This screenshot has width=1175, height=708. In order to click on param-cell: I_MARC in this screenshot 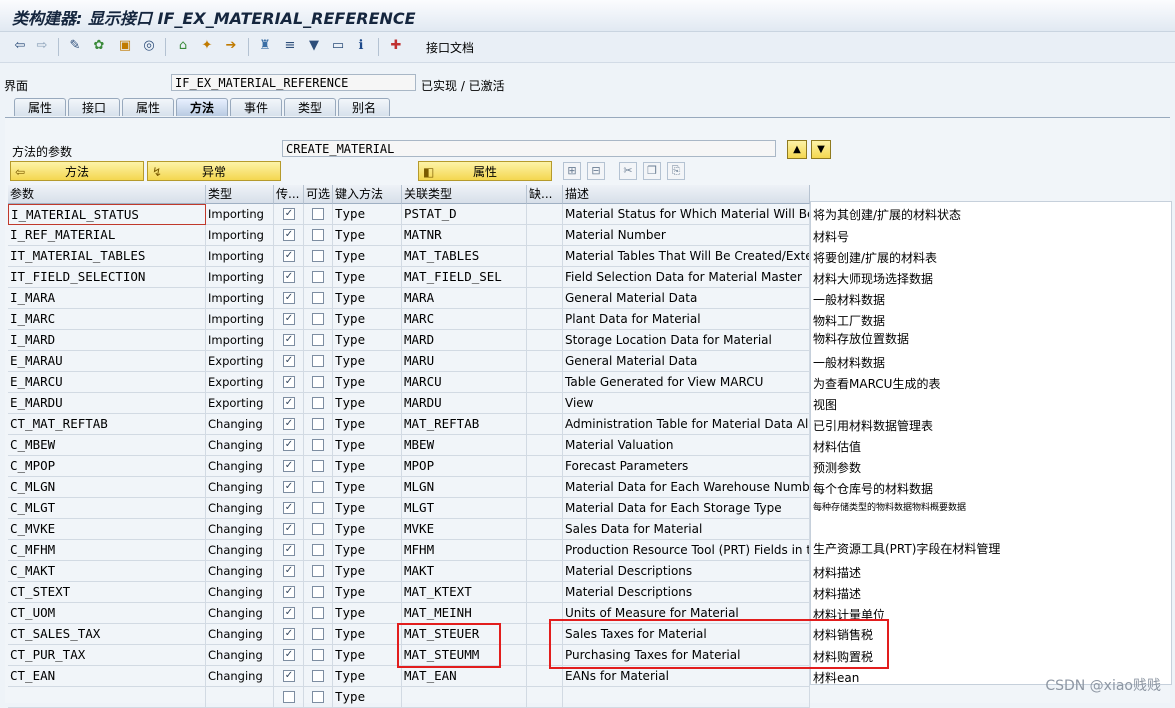, I will do `click(107, 319)`.